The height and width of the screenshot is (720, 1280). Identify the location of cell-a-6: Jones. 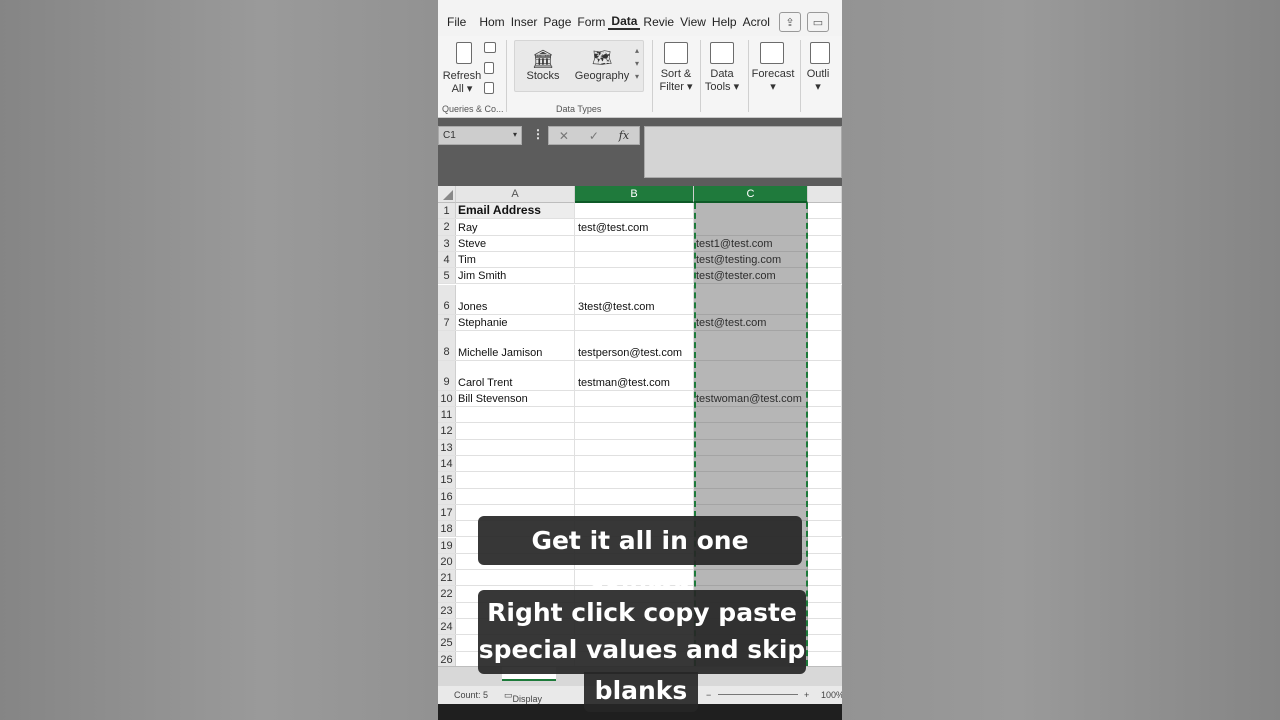
(515, 299).